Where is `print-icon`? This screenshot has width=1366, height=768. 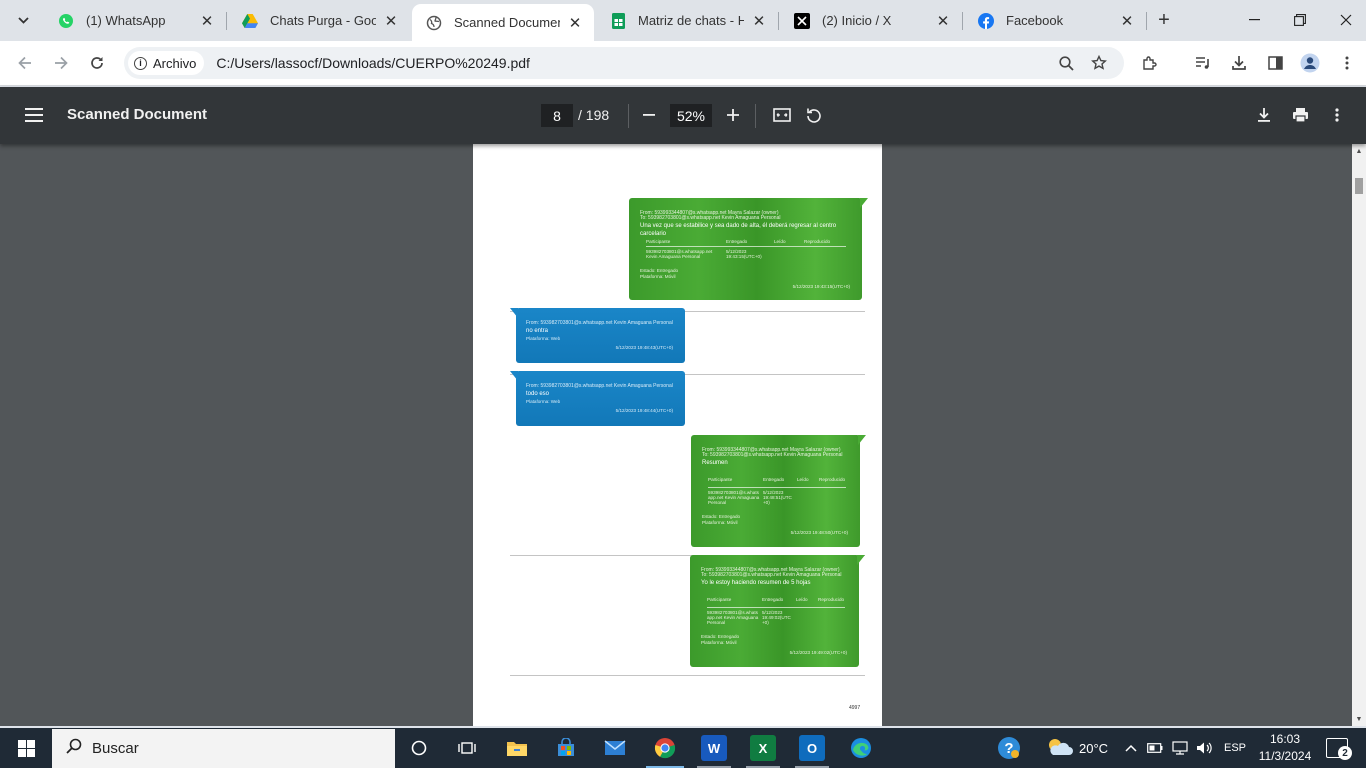
print-icon is located at coordinates (1300, 115).